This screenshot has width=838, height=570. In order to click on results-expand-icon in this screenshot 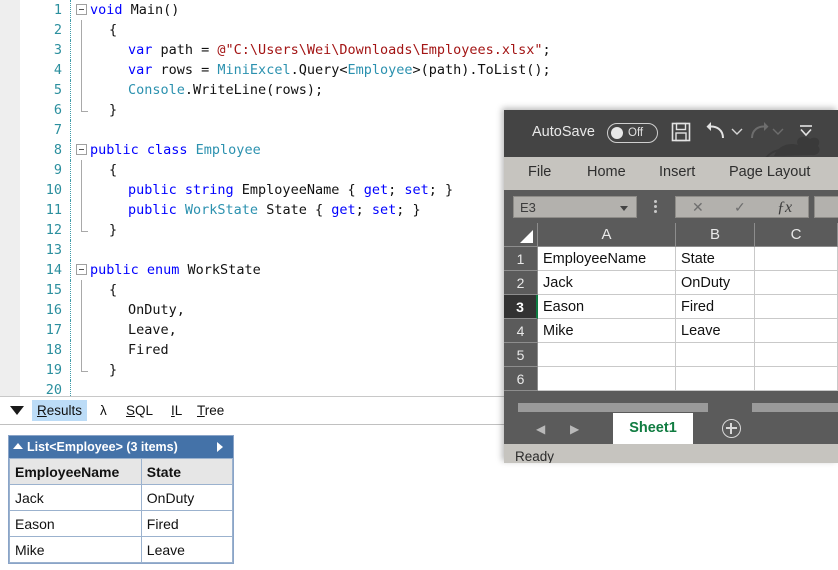, I will do `click(220, 447)`.